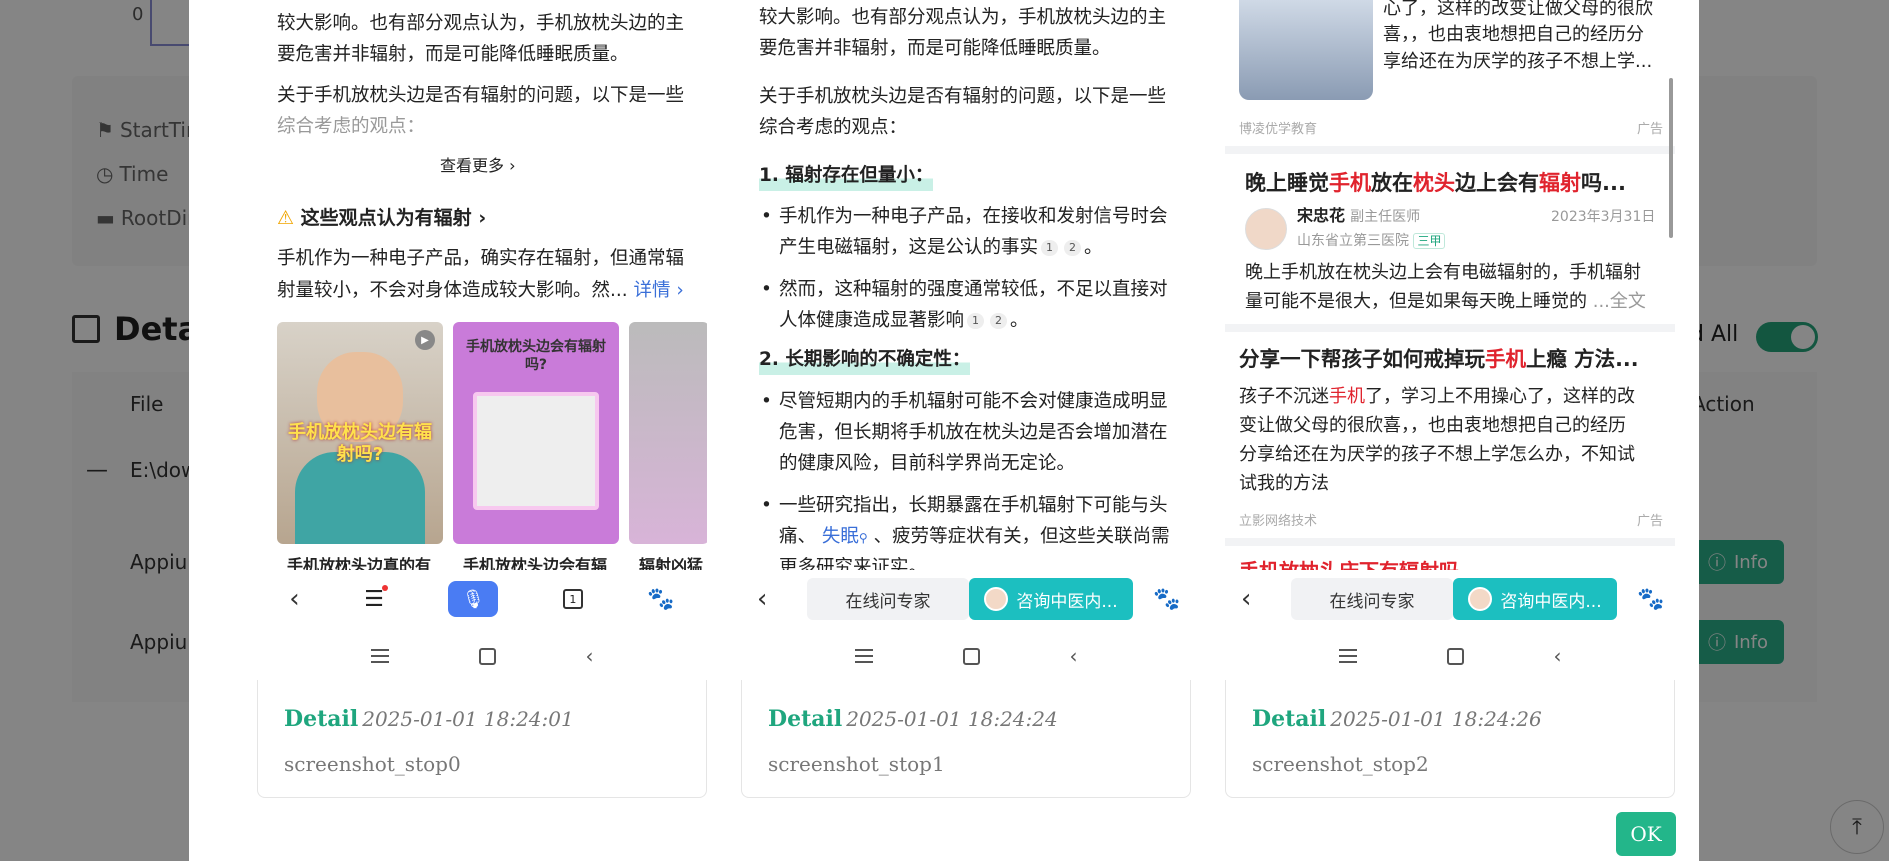  What do you see at coordinates (1340, 764) in the screenshot?
I see `caption-filename: screenshot_stop2` at bounding box center [1340, 764].